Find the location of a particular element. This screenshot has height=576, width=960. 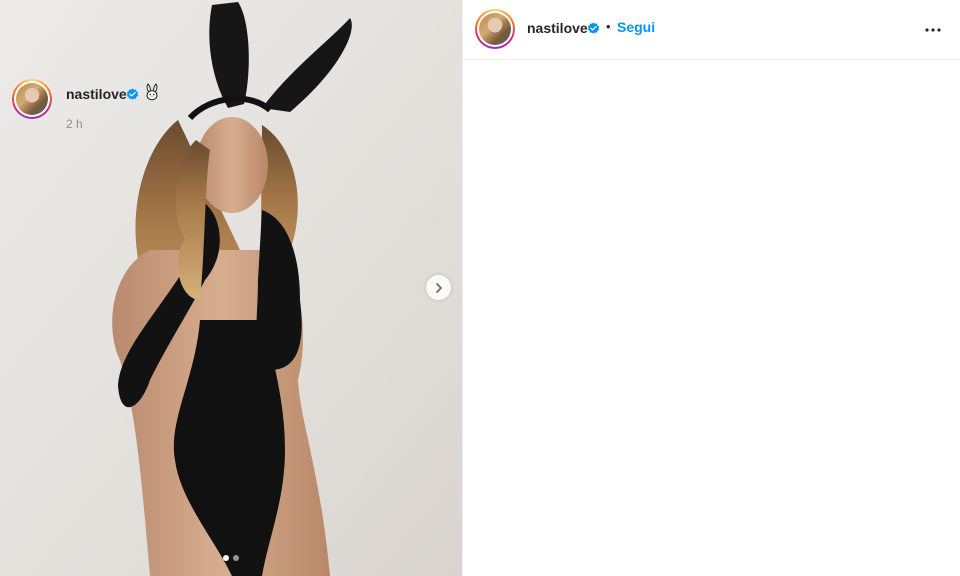

caption-author-avatar is located at coordinates (32, 99).